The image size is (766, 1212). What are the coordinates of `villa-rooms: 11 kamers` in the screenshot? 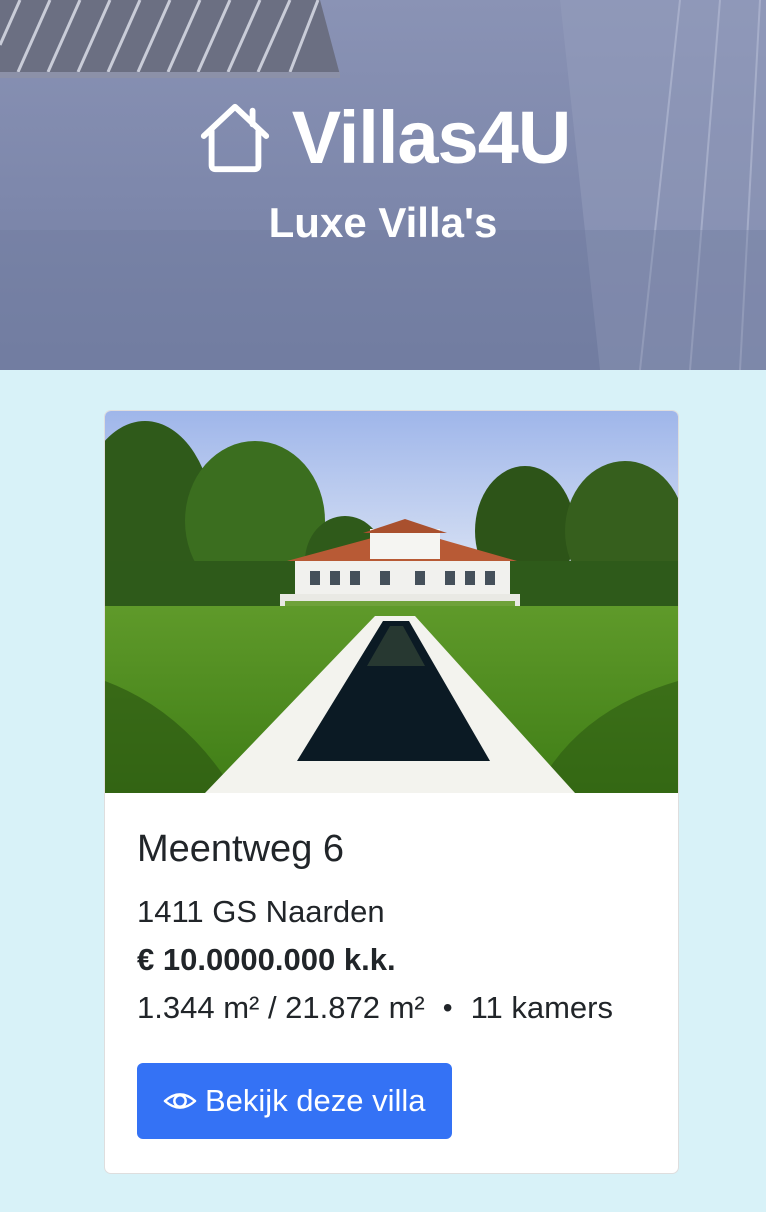 It's located at (541, 1007).